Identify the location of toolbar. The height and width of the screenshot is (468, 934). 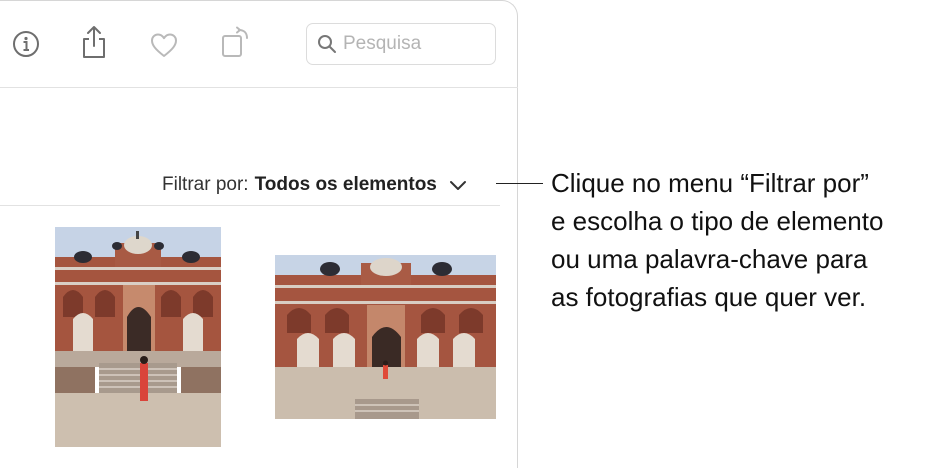
(259, 44).